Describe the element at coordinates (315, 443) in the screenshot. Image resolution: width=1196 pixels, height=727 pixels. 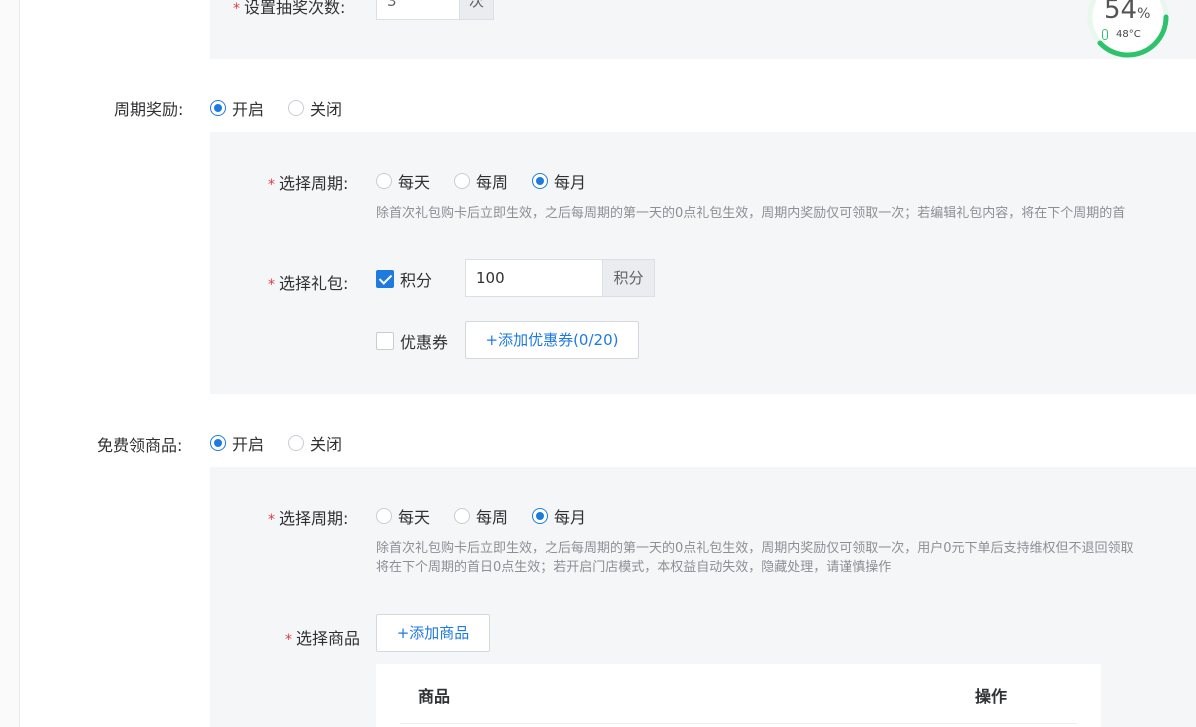
I see `free-goods-off-radio: 关闭` at that location.